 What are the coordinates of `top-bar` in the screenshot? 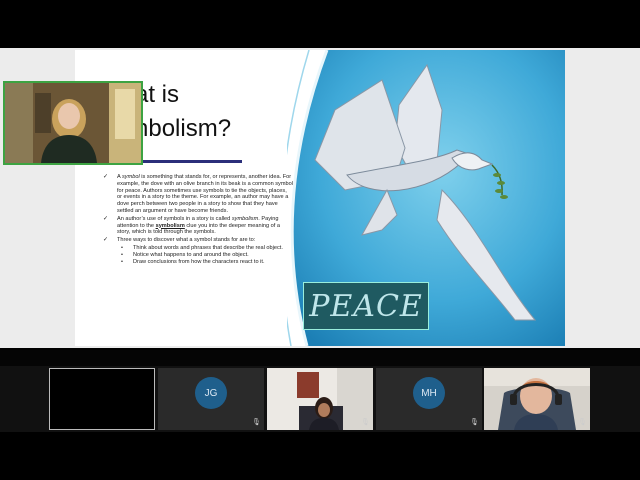 It's located at (320, 24).